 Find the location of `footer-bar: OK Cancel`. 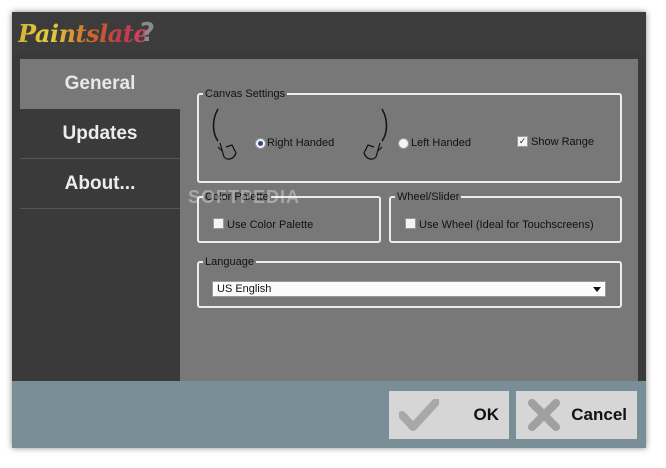

footer-bar: OK Cancel is located at coordinates (329, 414).